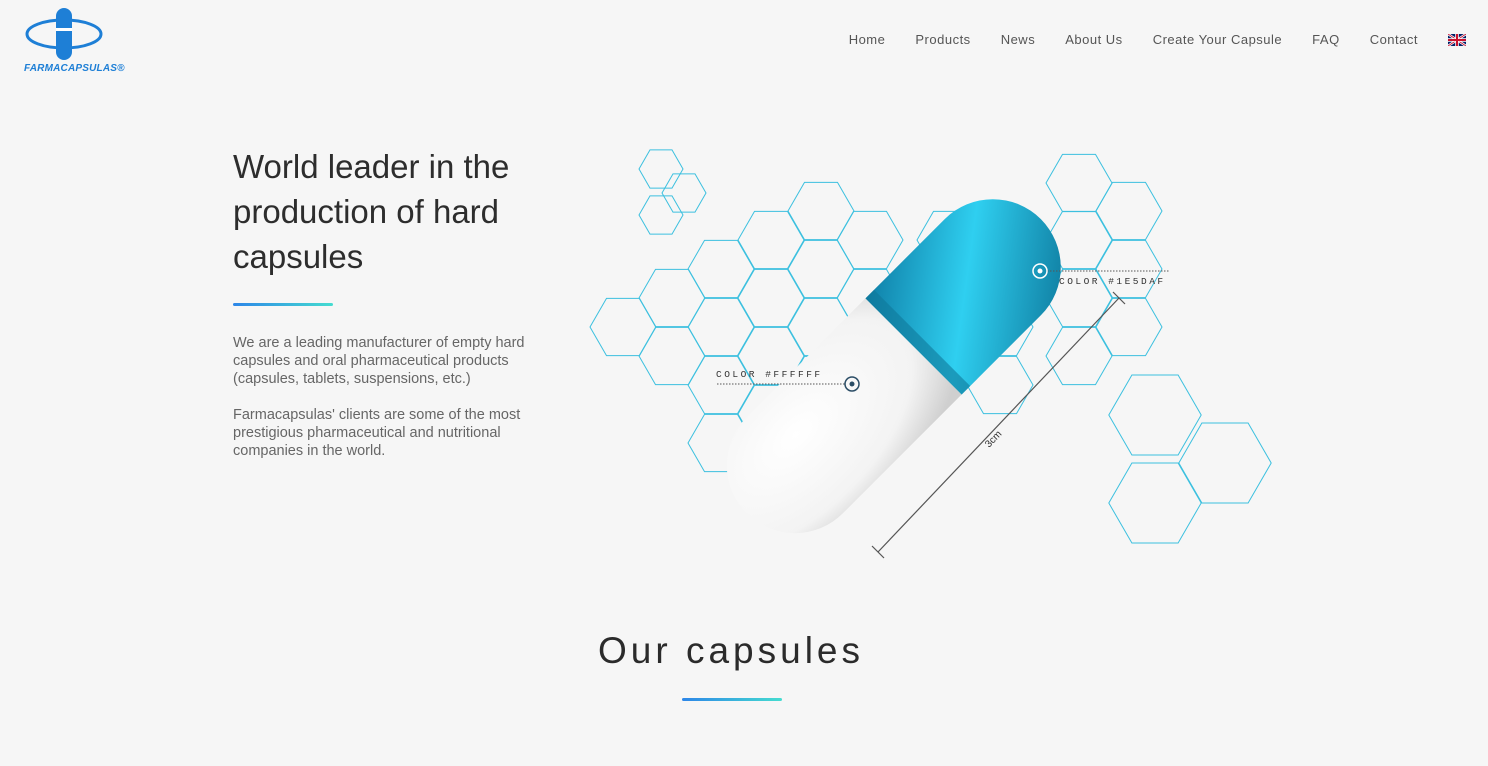 The image size is (1488, 766). Describe the element at coordinates (1112, 281) in the screenshot. I see `cap-color-label: COLOR #1E5DAF` at that location.